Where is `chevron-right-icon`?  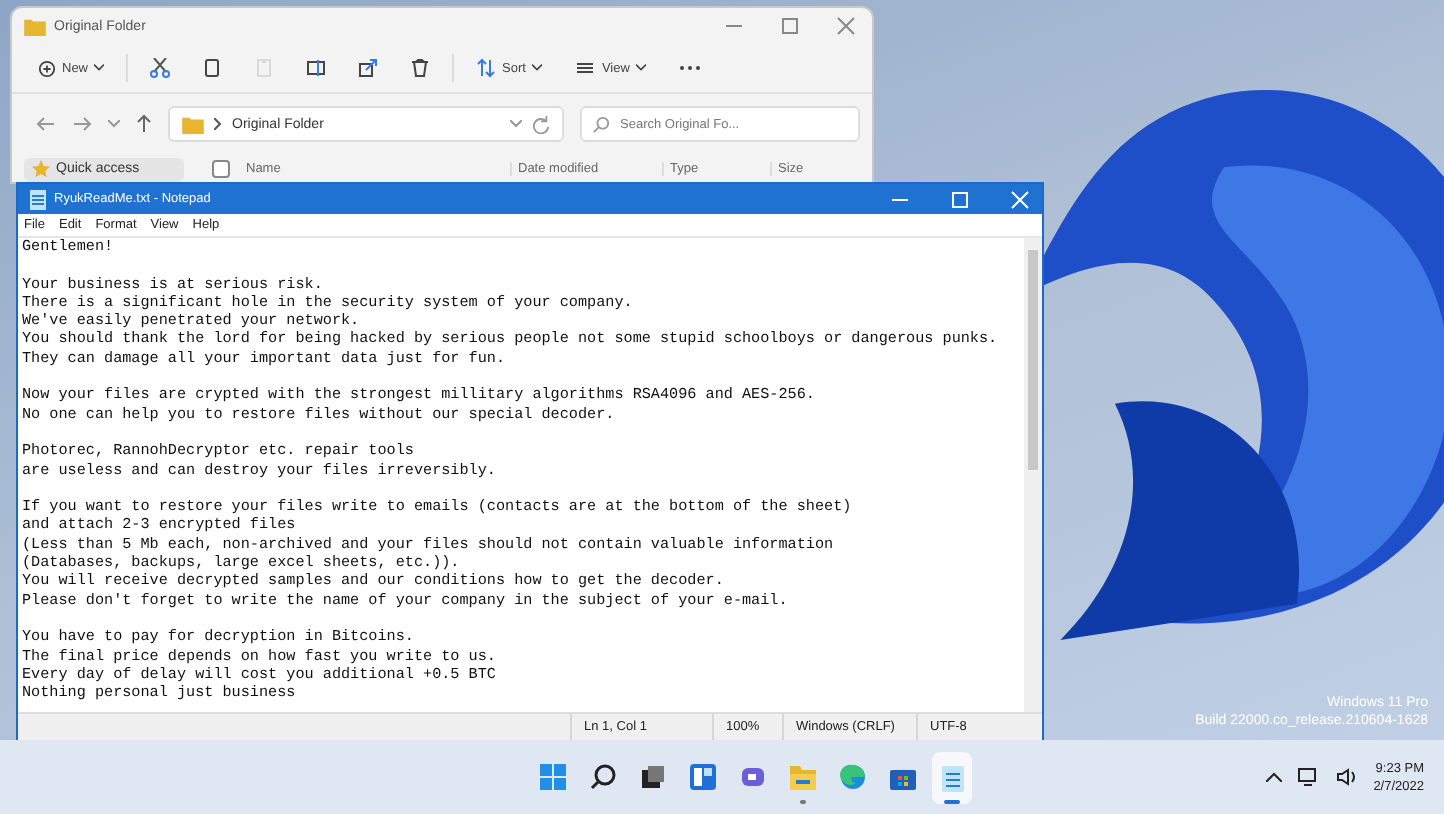 chevron-right-icon is located at coordinates (218, 124).